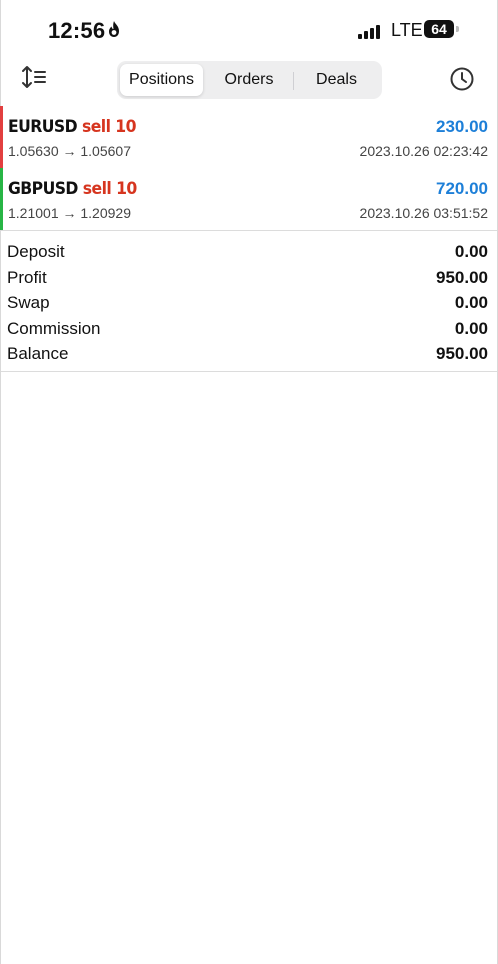 This screenshot has width=498, height=964. Describe the element at coordinates (27, 277) in the screenshot. I see `summary-label: Profit` at that location.